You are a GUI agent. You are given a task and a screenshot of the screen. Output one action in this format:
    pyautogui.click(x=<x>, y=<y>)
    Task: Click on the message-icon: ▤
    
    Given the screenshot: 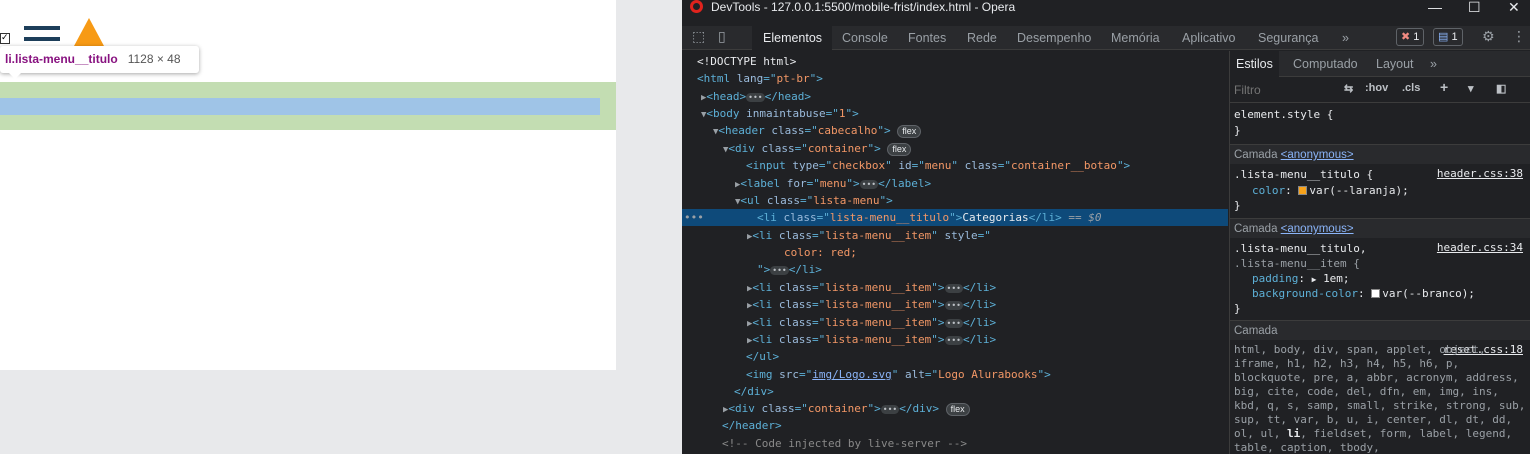 What is the action you would take?
    pyautogui.click(x=1443, y=37)
    